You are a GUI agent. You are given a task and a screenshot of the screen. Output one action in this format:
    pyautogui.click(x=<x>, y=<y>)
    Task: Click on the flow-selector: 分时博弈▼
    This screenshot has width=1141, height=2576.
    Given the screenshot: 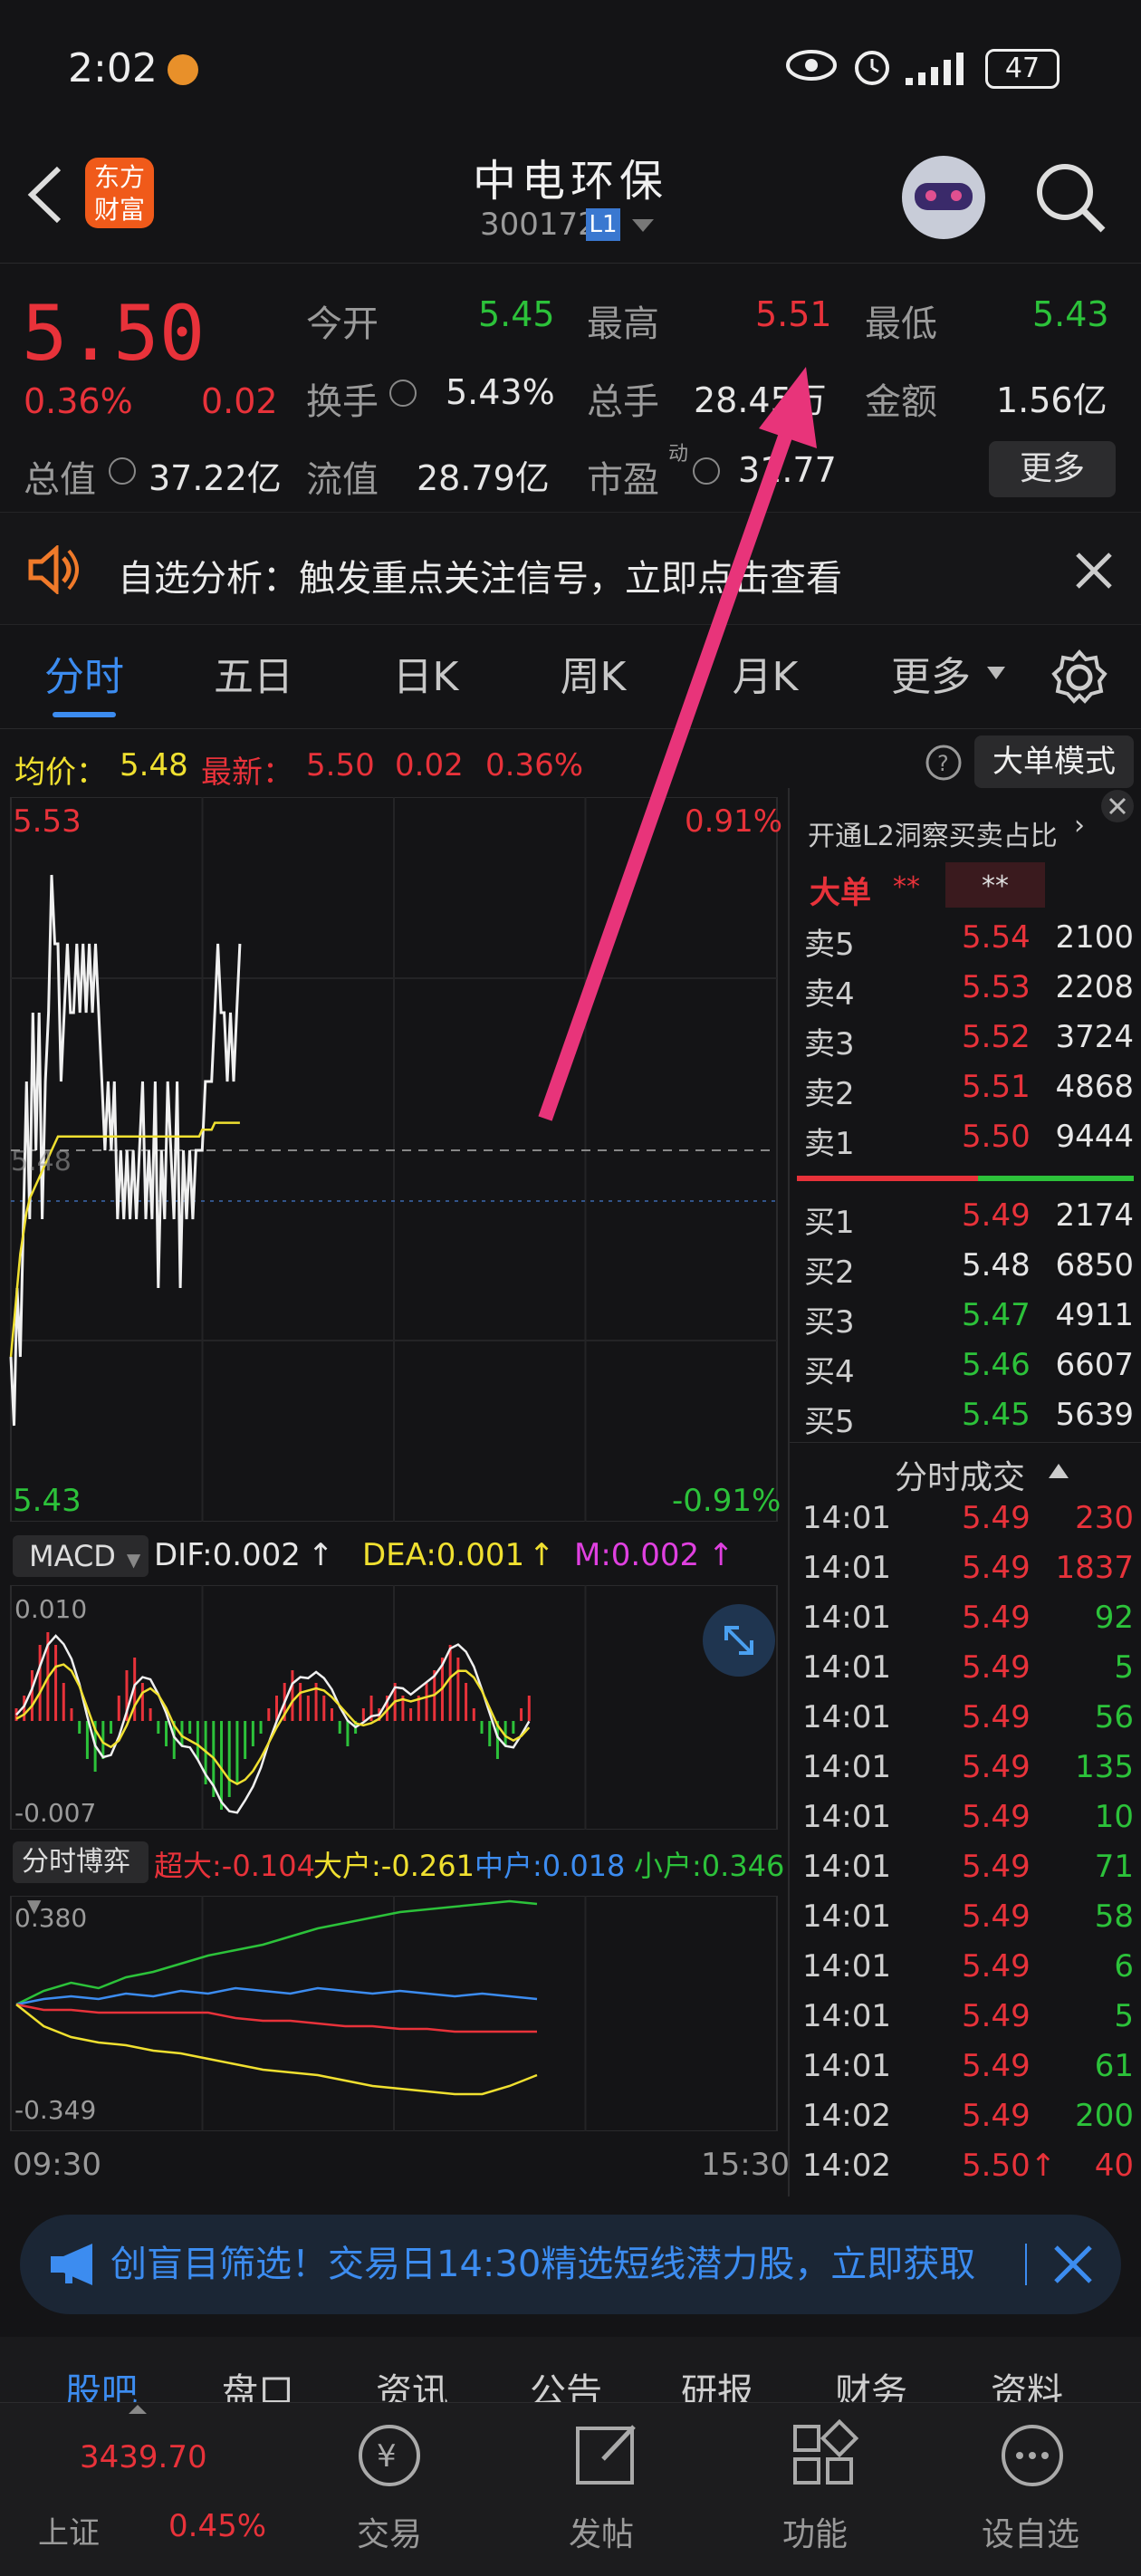 What is the action you would take?
    pyautogui.click(x=81, y=1879)
    